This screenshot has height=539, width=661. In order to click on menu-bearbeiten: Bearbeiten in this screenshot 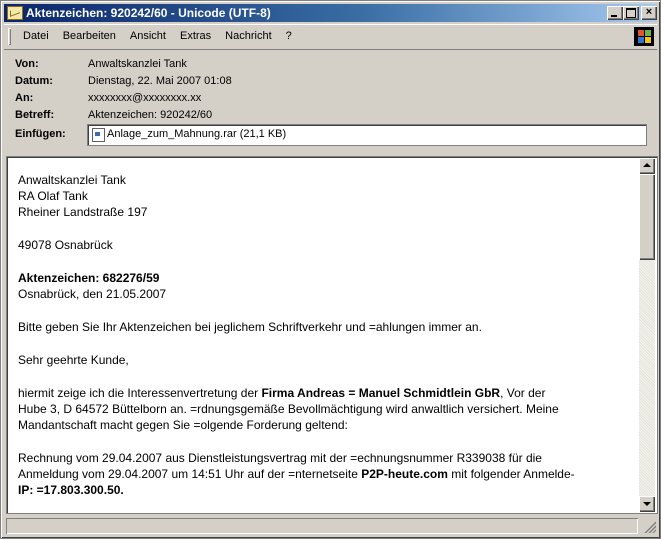, I will do `click(89, 36)`.